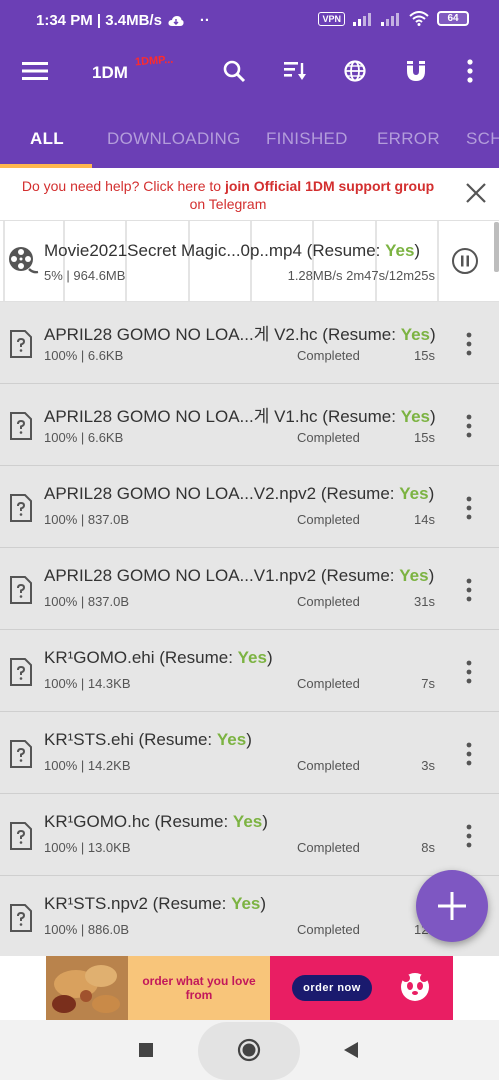 This screenshot has height=1080, width=499. I want to click on tab-finished: FINISHED, so click(307, 139).